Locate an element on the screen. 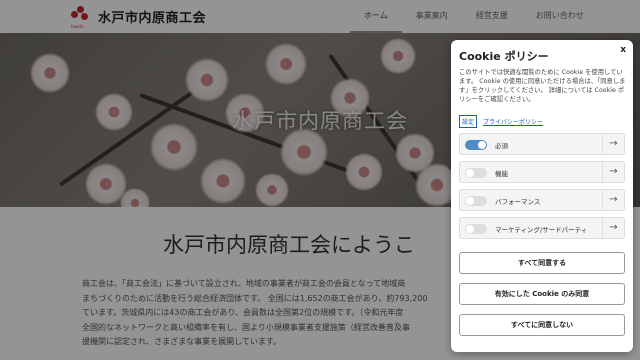 Image resolution: width=640 pixels, height=360 pixels. privacy-policy-link: プライバシーポリシー is located at coordinates (513, 121).